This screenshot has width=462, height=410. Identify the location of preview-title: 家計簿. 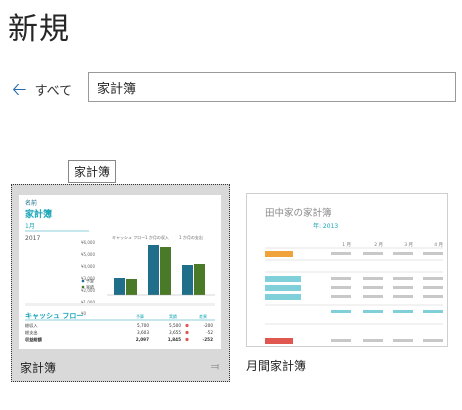
(38, 214).